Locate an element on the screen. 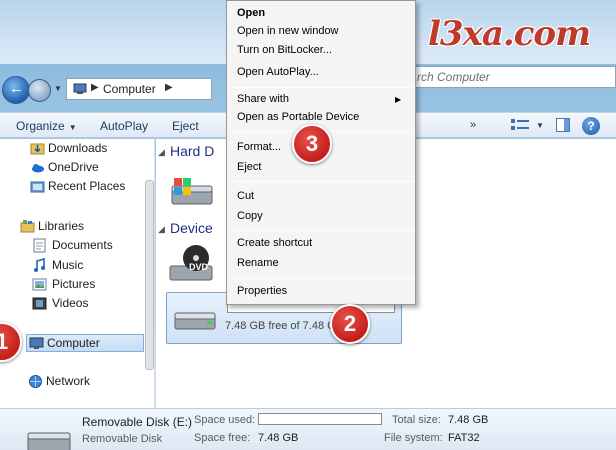 The image size is (616, 450). nav-item-downloads: Downloads is located at coordinates (72, 149).